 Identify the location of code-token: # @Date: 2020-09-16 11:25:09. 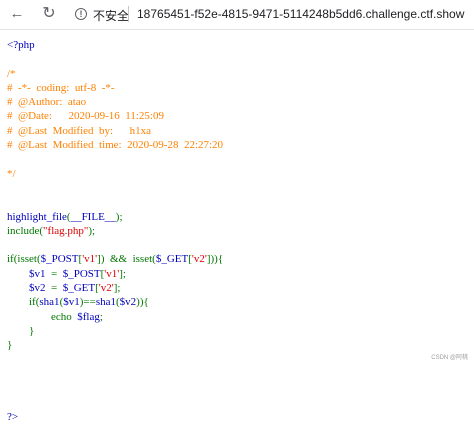
(85, 116).